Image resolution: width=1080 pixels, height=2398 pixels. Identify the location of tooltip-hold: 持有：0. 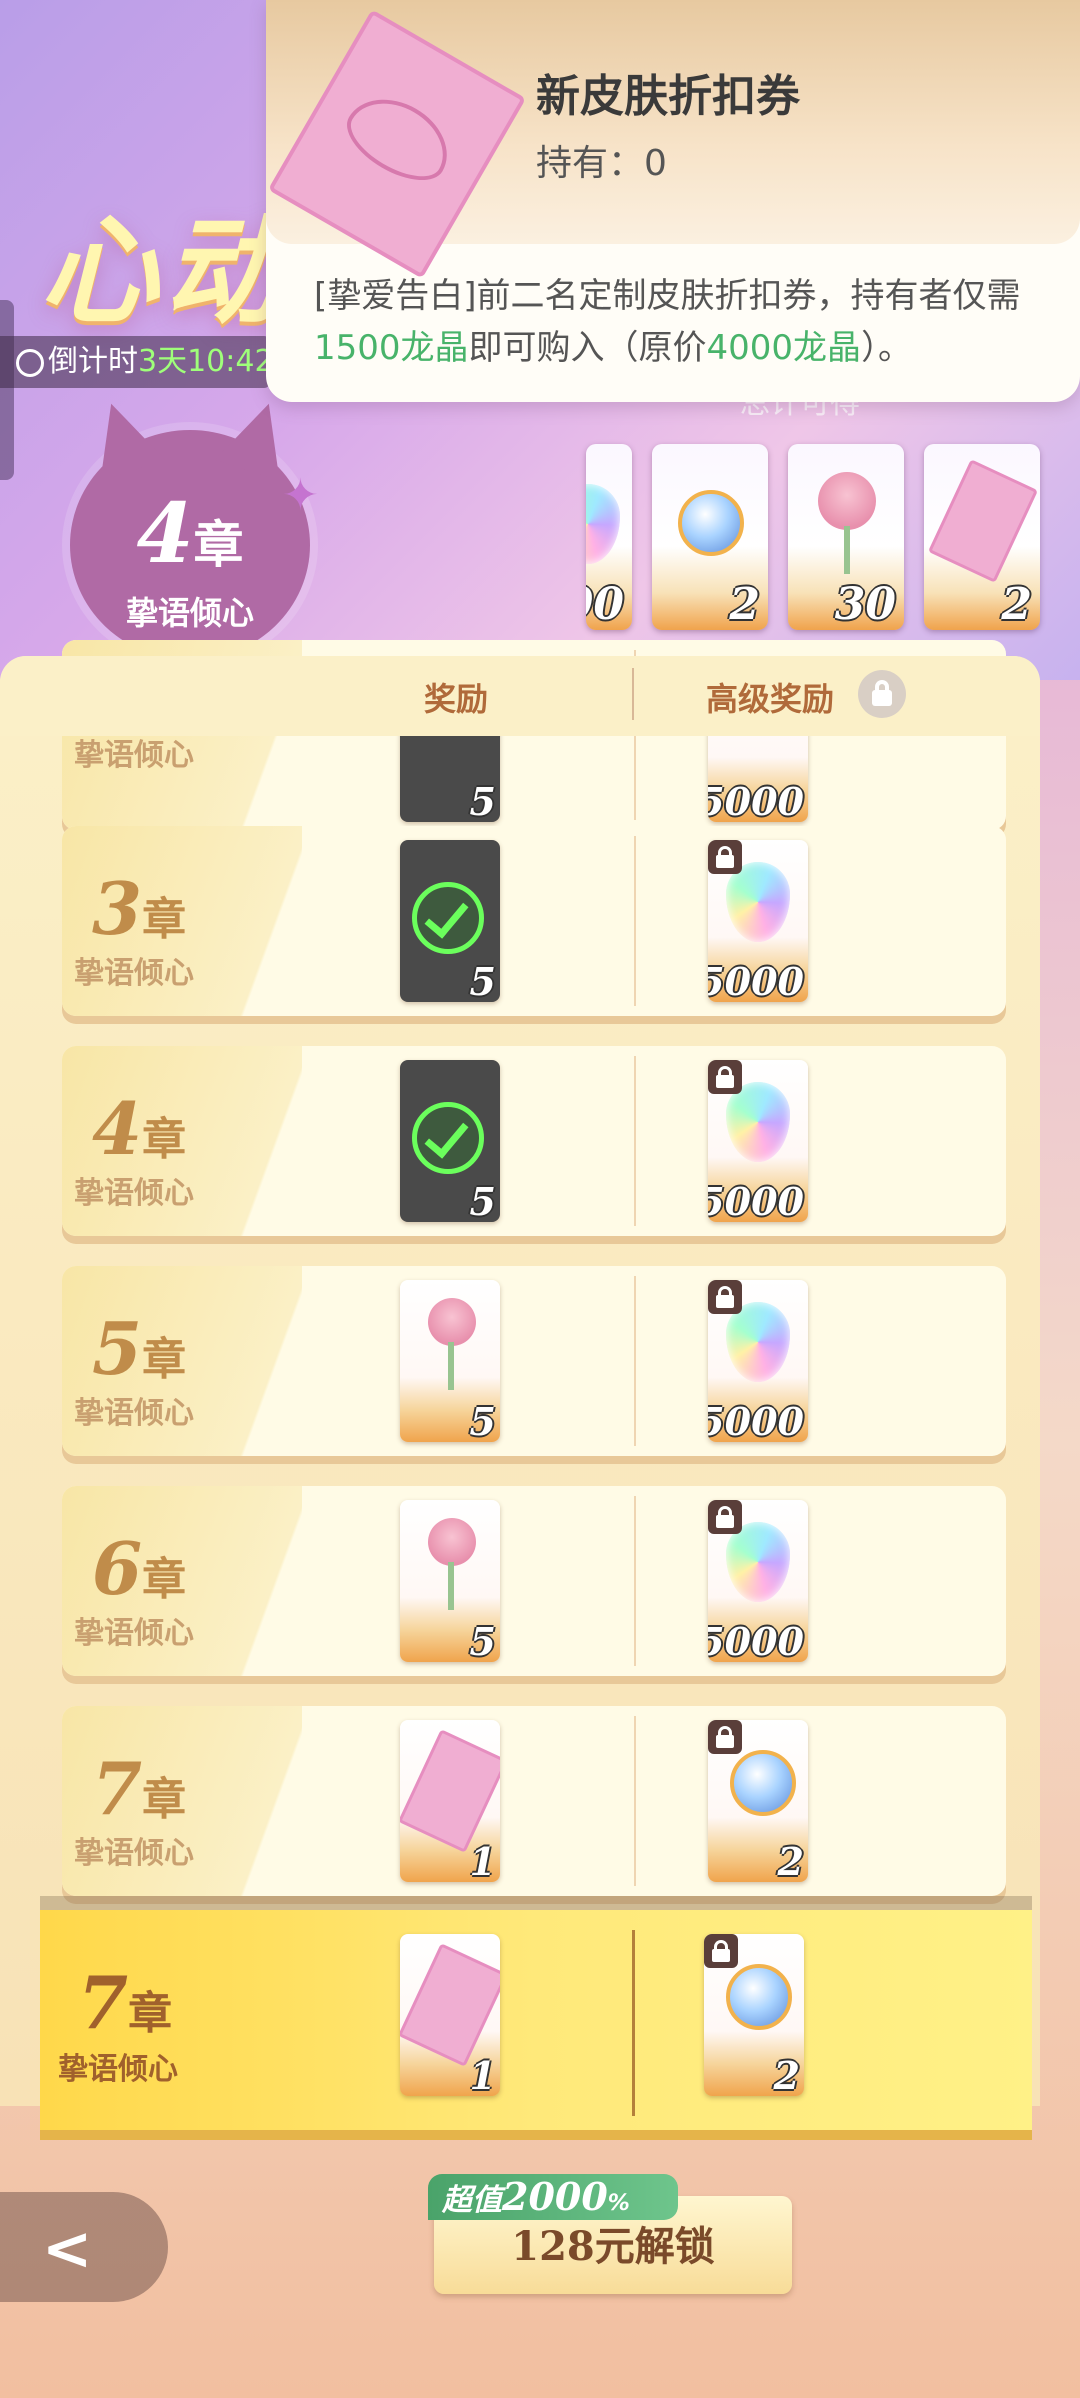
(601, 163).